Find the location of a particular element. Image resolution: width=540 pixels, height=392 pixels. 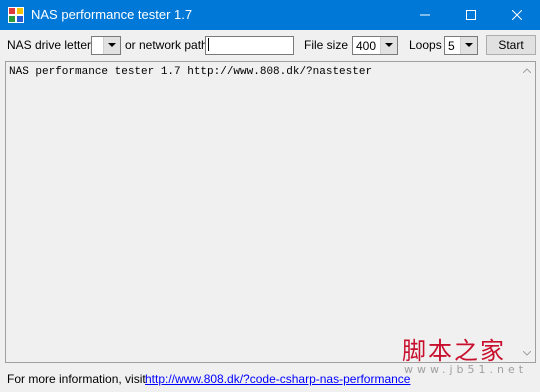

window-title: NAS performance tester 1.7 is located at coordinates (112, 14).